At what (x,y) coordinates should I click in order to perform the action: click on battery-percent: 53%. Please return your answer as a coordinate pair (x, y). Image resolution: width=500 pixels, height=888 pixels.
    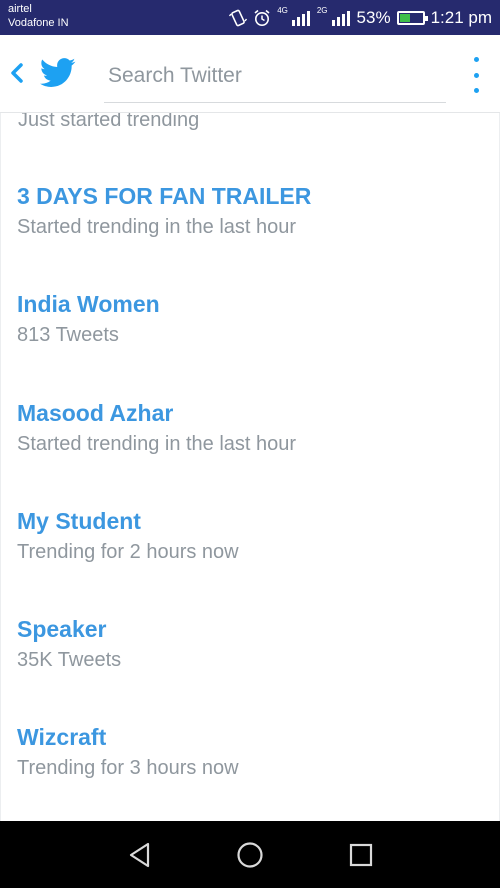
    Looking at the image, I should click on (373, 17).